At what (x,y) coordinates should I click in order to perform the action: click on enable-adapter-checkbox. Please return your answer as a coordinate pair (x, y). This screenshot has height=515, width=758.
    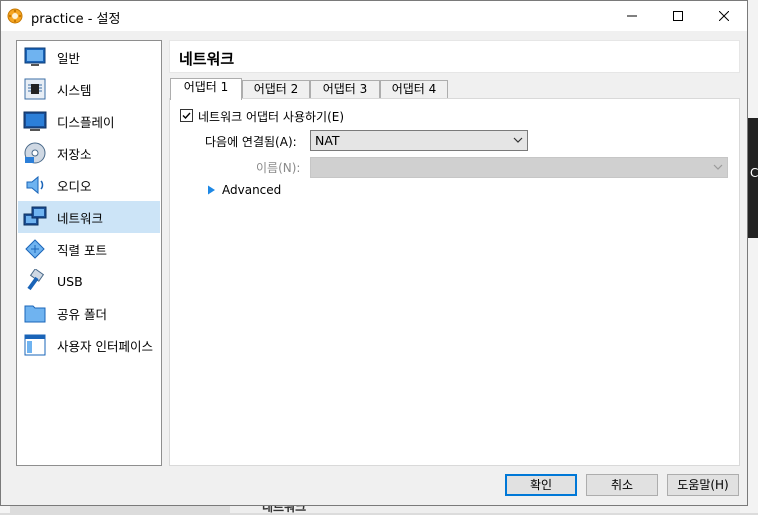
    Looking at the image, I should click on (186, 115).